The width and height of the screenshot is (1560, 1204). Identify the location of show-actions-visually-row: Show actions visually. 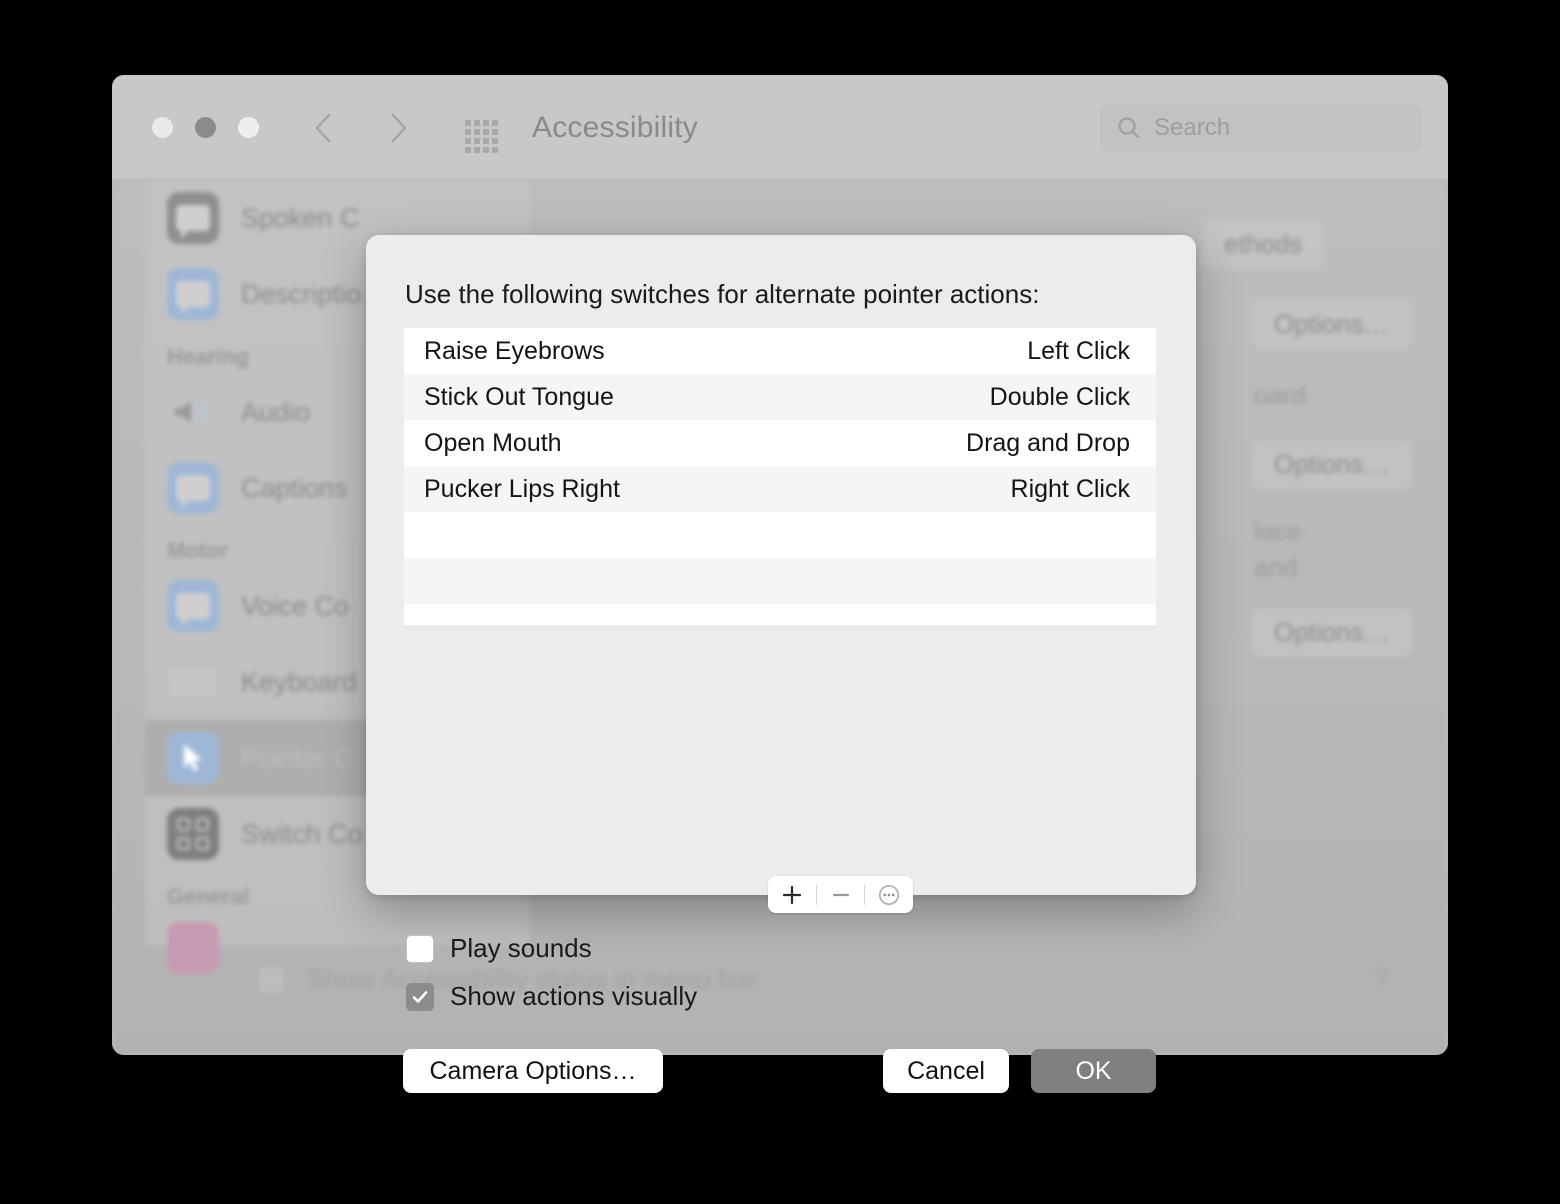
(551, 996).